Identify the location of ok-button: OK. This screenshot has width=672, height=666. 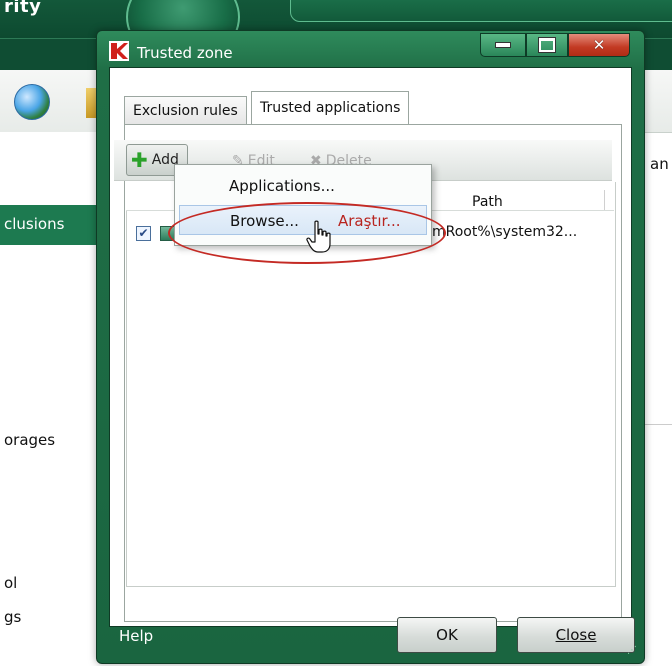
(447, 635).